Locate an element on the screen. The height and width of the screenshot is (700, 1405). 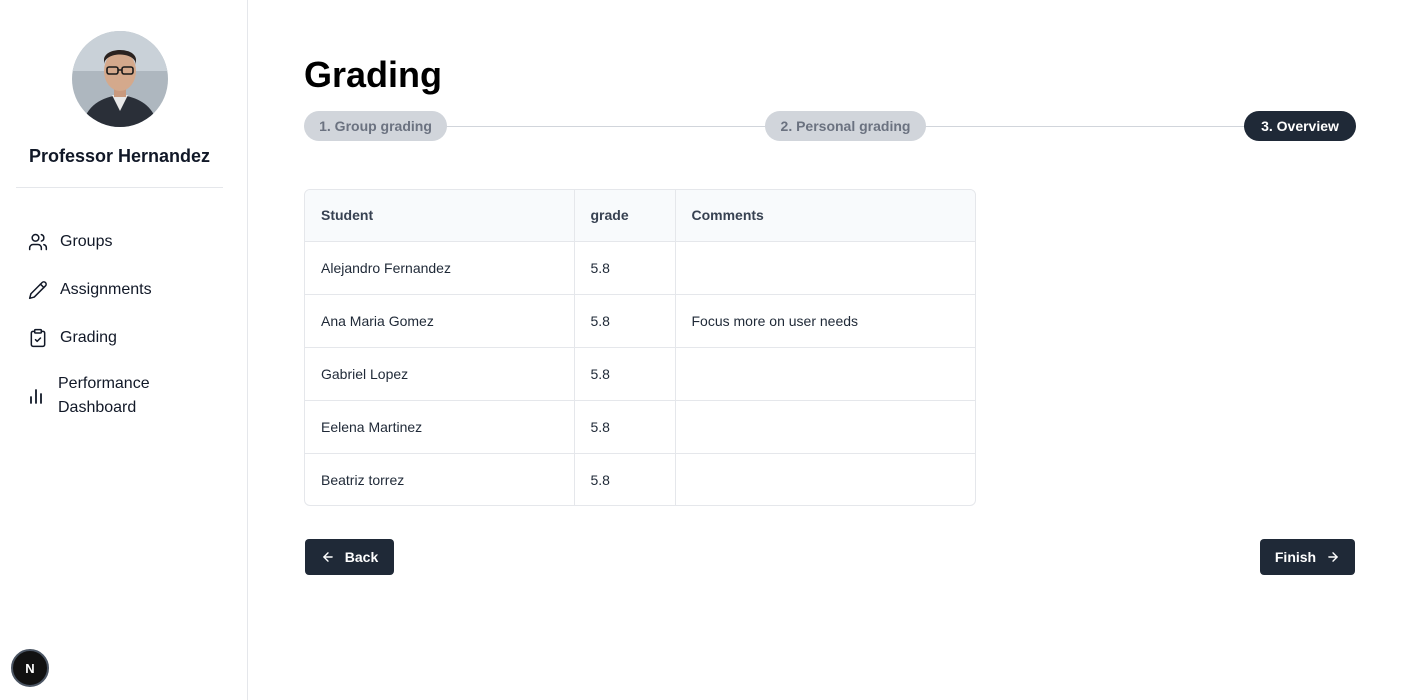
nextjs-badge: N is located at coordinates (30, 668).